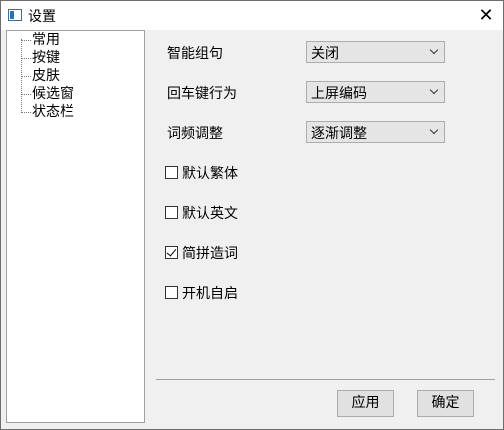  What do you see at coordinates (365, 403) in the screenshot?
I see `apply-button: 应用` at bounding box center [365, 403].